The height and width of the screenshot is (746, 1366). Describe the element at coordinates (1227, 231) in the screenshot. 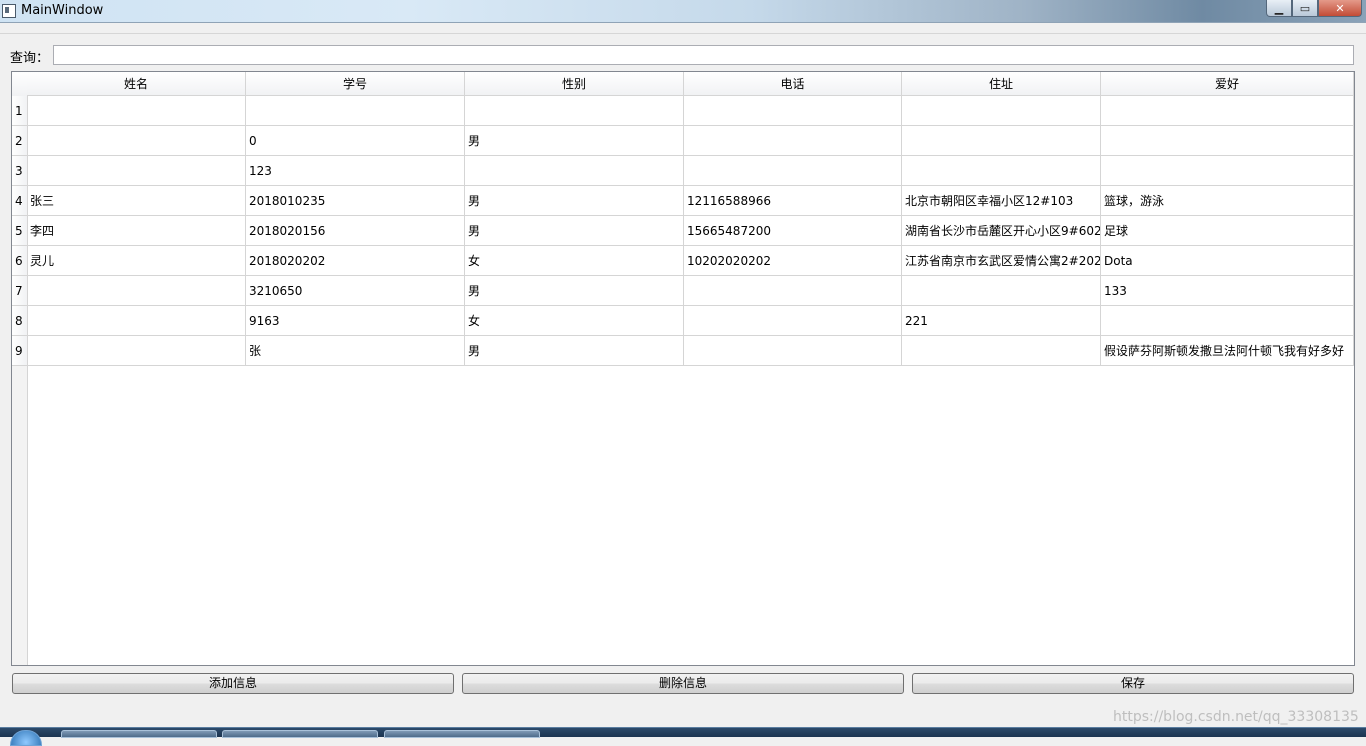

I see `table-cell: 足球` at that location.